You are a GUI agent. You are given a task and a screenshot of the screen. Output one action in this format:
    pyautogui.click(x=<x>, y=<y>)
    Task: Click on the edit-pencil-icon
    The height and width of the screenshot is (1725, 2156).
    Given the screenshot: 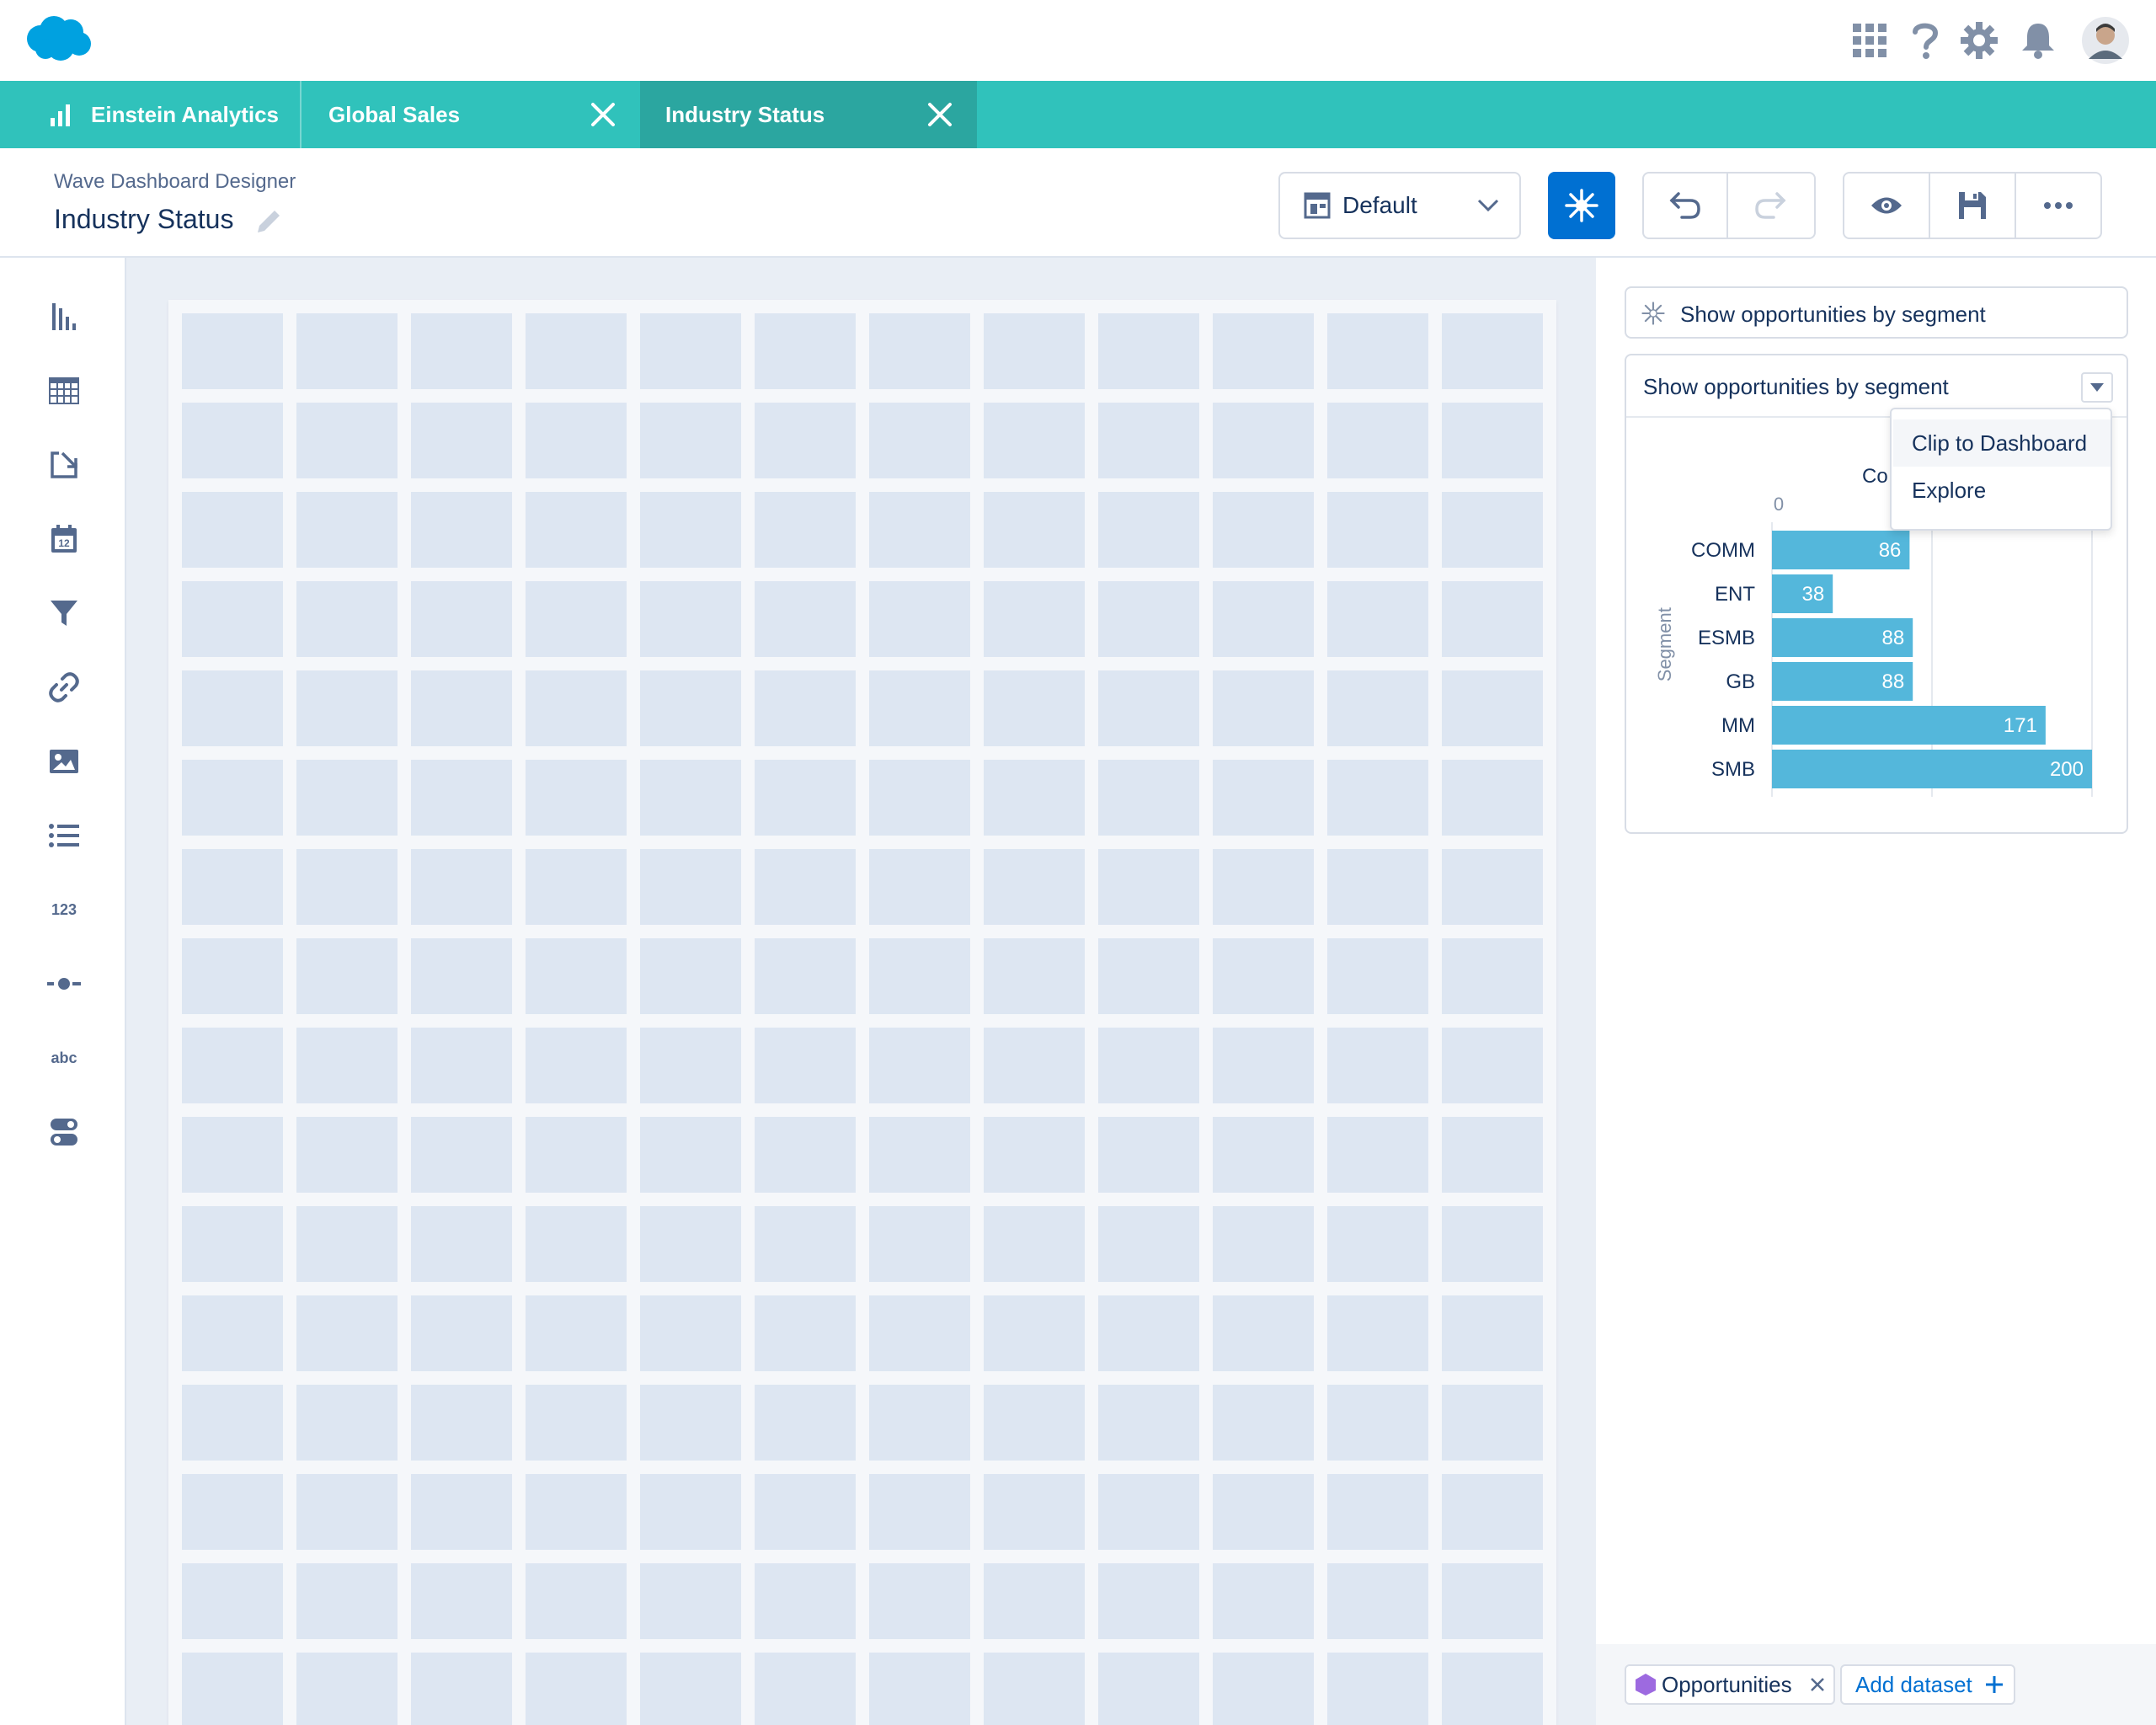 What is the action you would take?
    pyautogui.click(x=268, y=222)
    